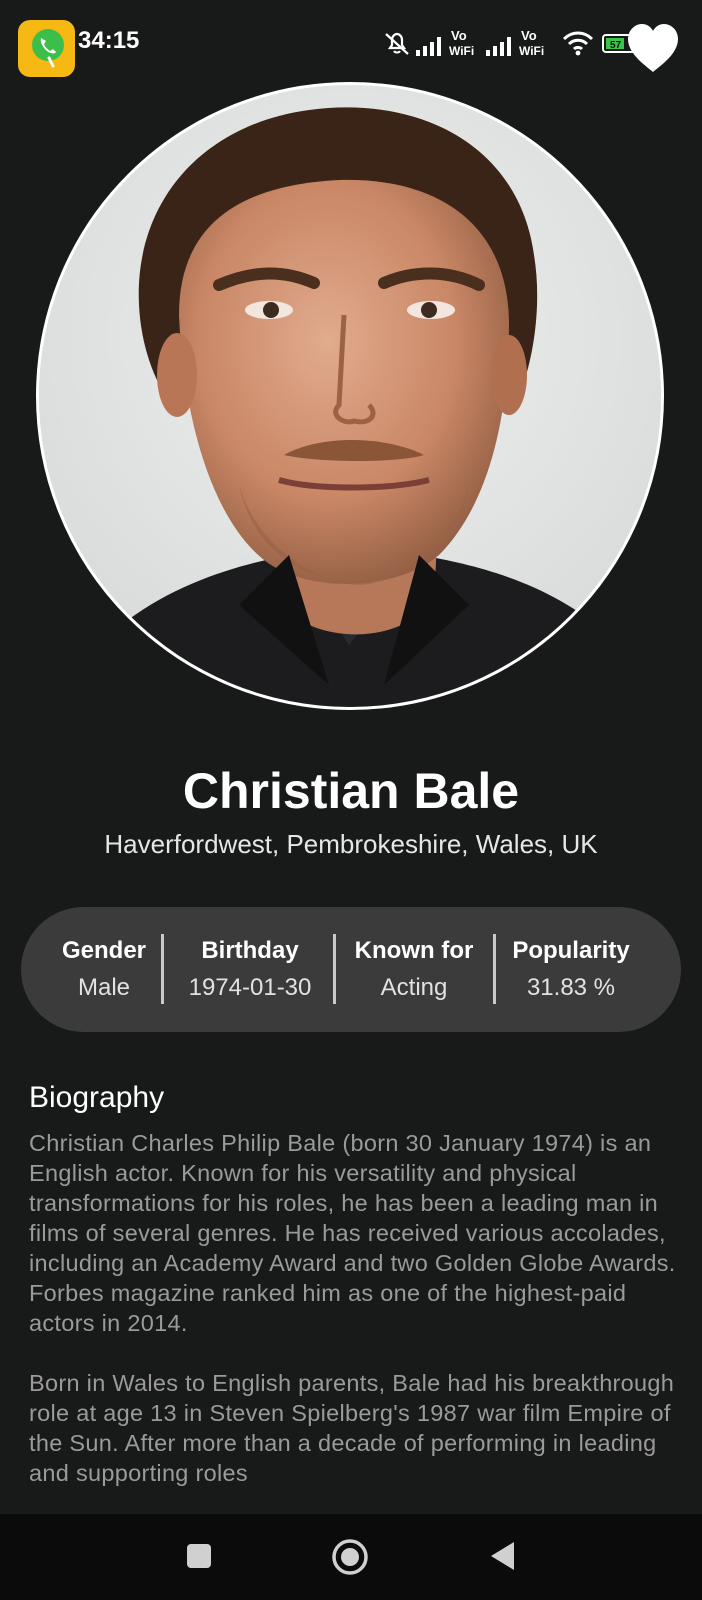 The width and height of the screenshot is (702, 1600). I want to click on stat-value: Male, so click(104, 987).